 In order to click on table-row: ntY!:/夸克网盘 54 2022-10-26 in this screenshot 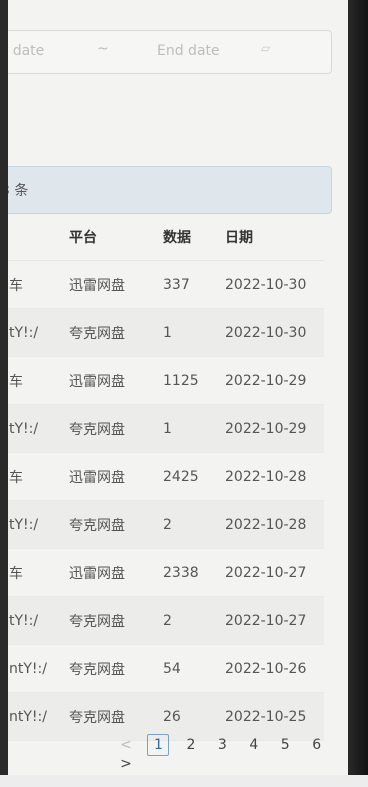, I will do `click(166, 668)`.